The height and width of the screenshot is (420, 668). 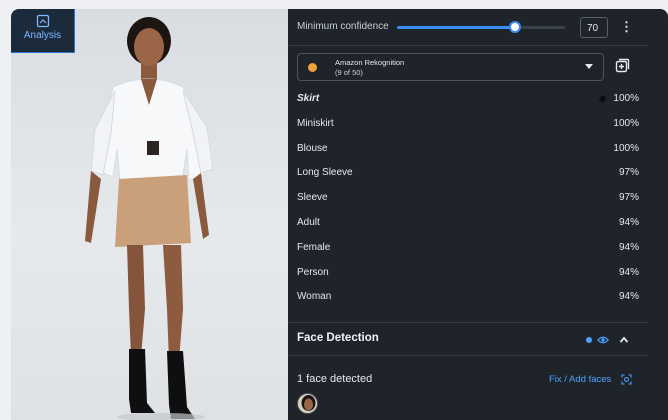 What do you see at coordinates (468, 151) in the screenshot?
I see `label-row: Blouse 100%` at bounding box center [468, 151].